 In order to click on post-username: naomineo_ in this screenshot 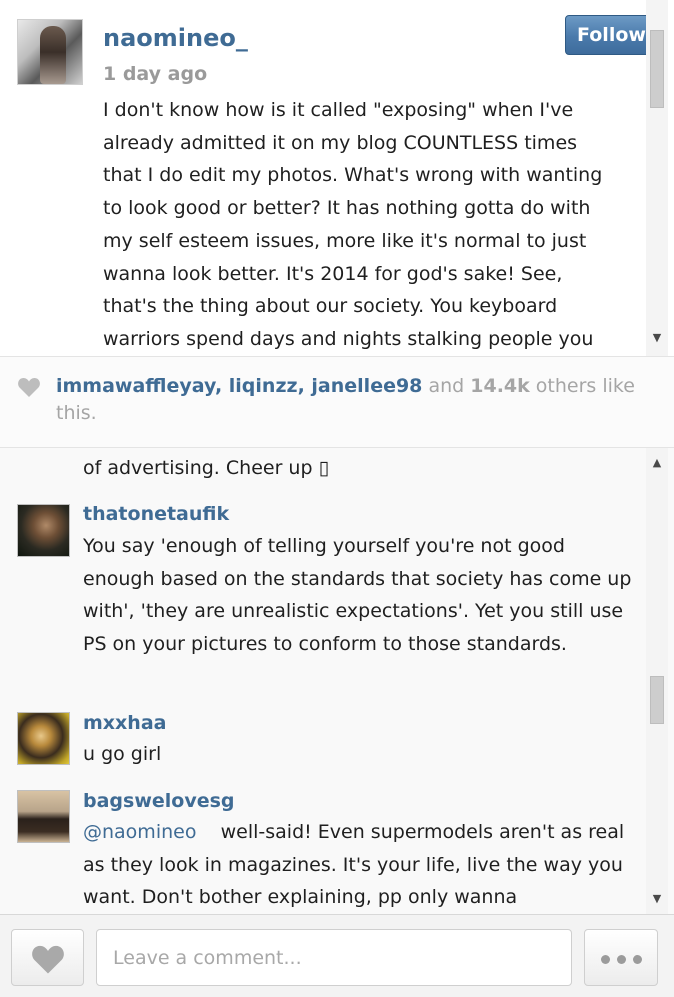, I will do `click(175, 38)`.